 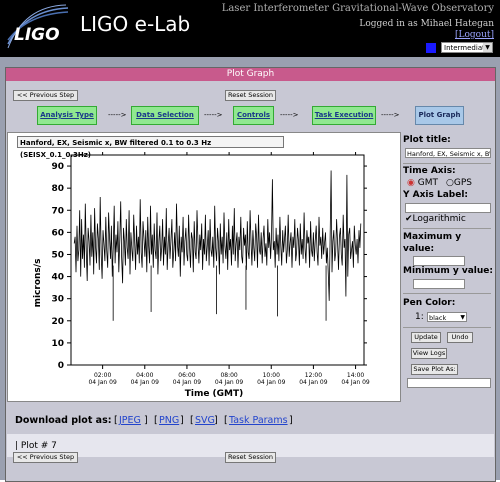 I want to click on plot-title-label: Plot title:, so click(x=427, y=140).